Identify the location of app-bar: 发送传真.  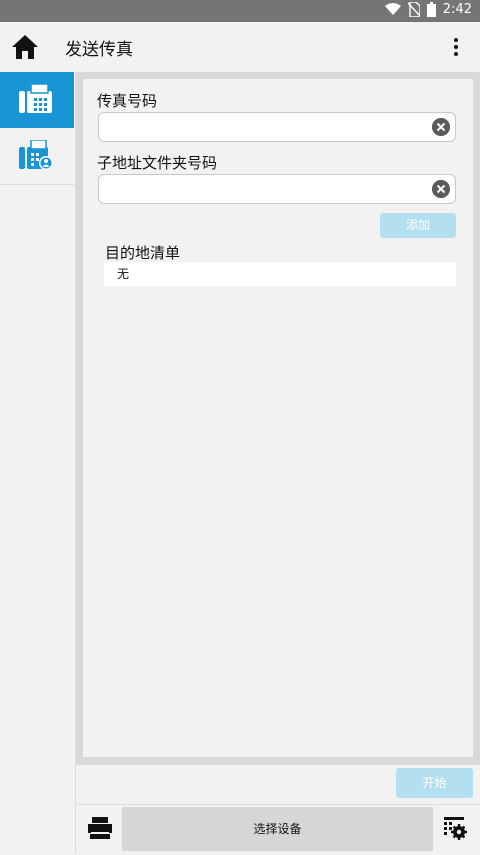
(240, 47).